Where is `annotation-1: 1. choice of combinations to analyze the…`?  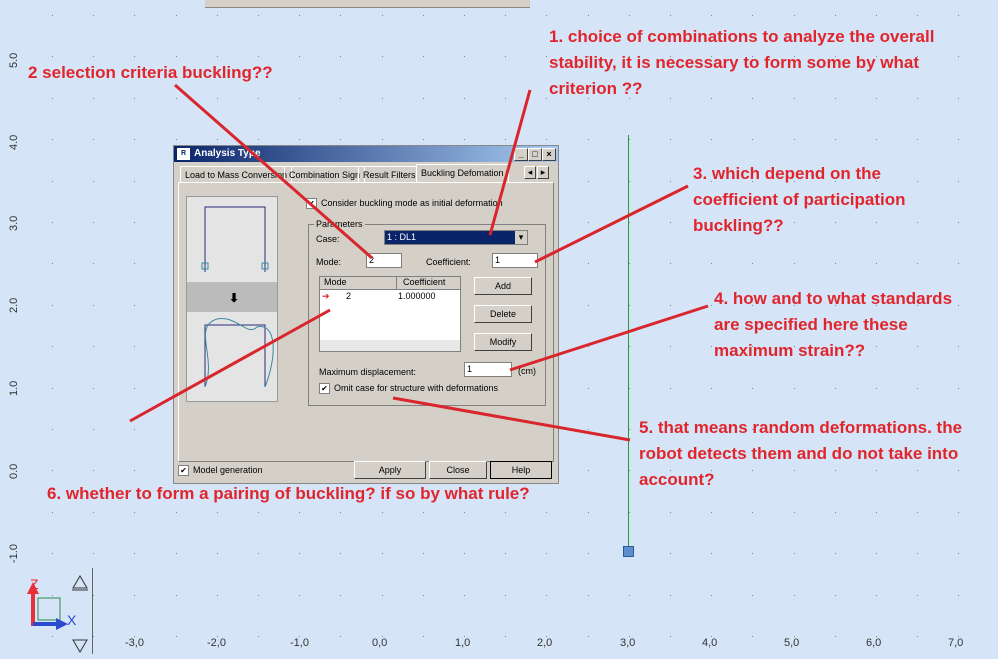 annotation-1: 1. choice of combinations to analyze the… is located at coordinates (742, 62).